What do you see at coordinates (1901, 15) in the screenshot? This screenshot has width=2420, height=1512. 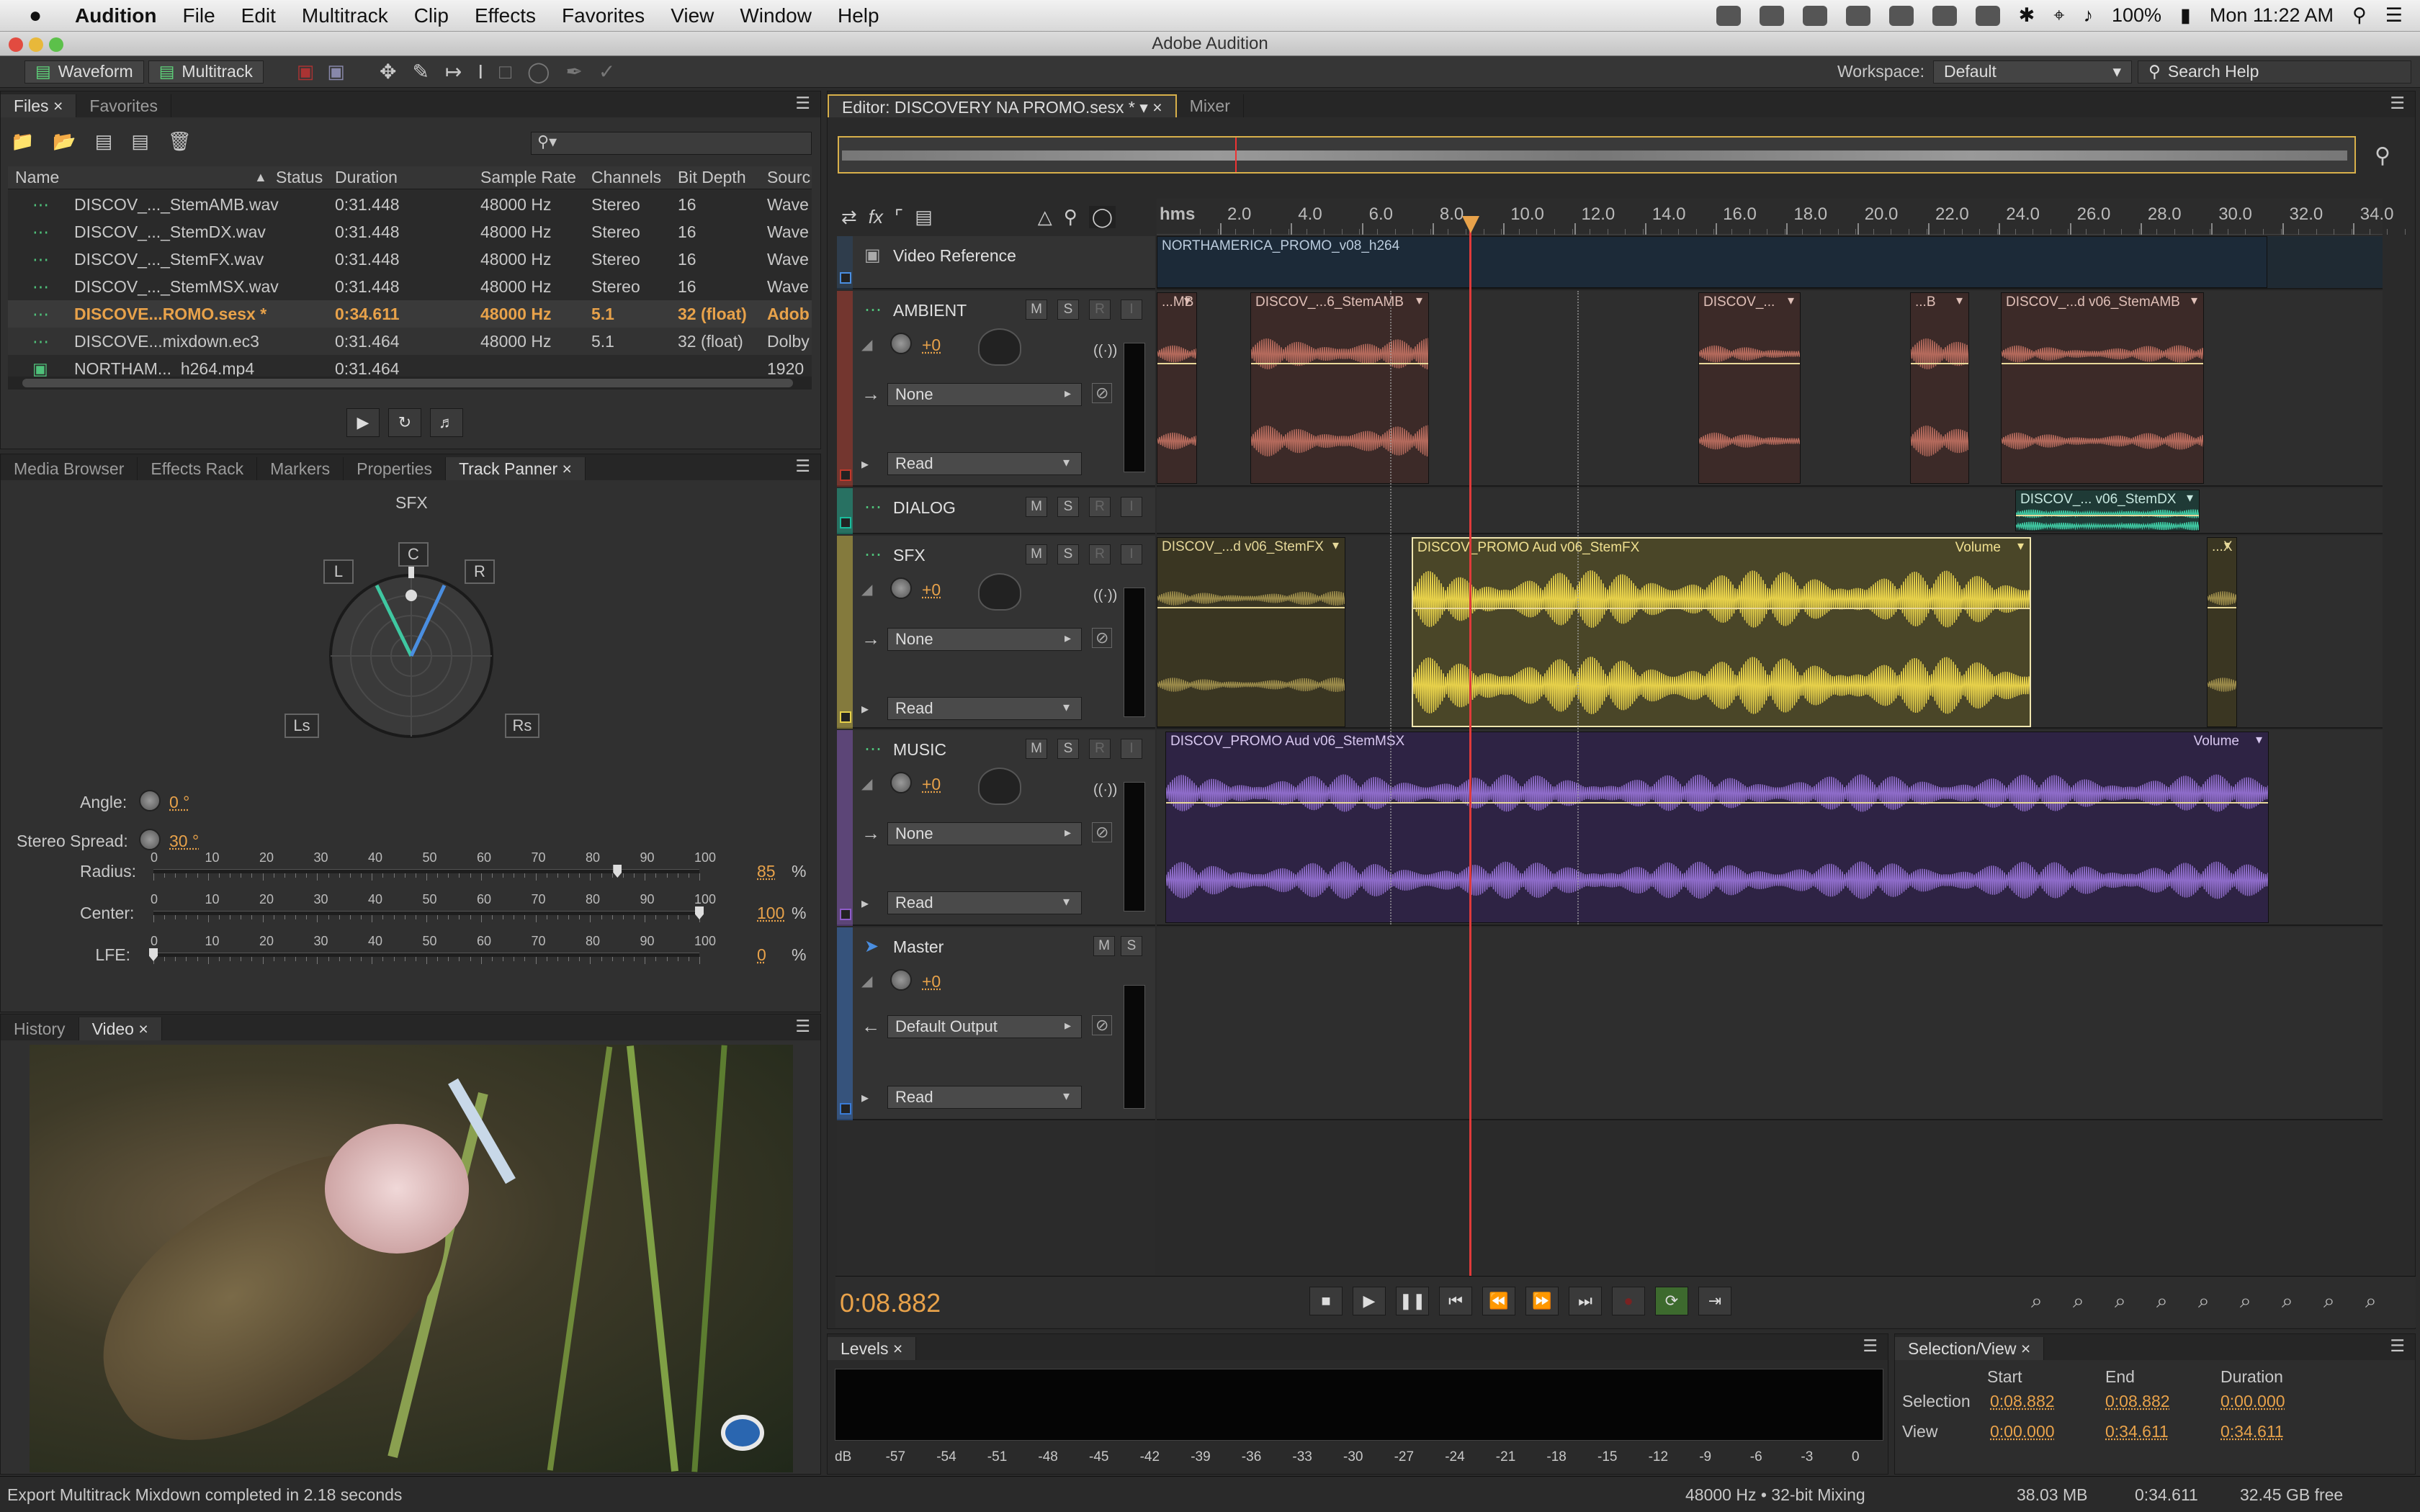 I see `webcam-icon` at bounding box center [1901, 15].